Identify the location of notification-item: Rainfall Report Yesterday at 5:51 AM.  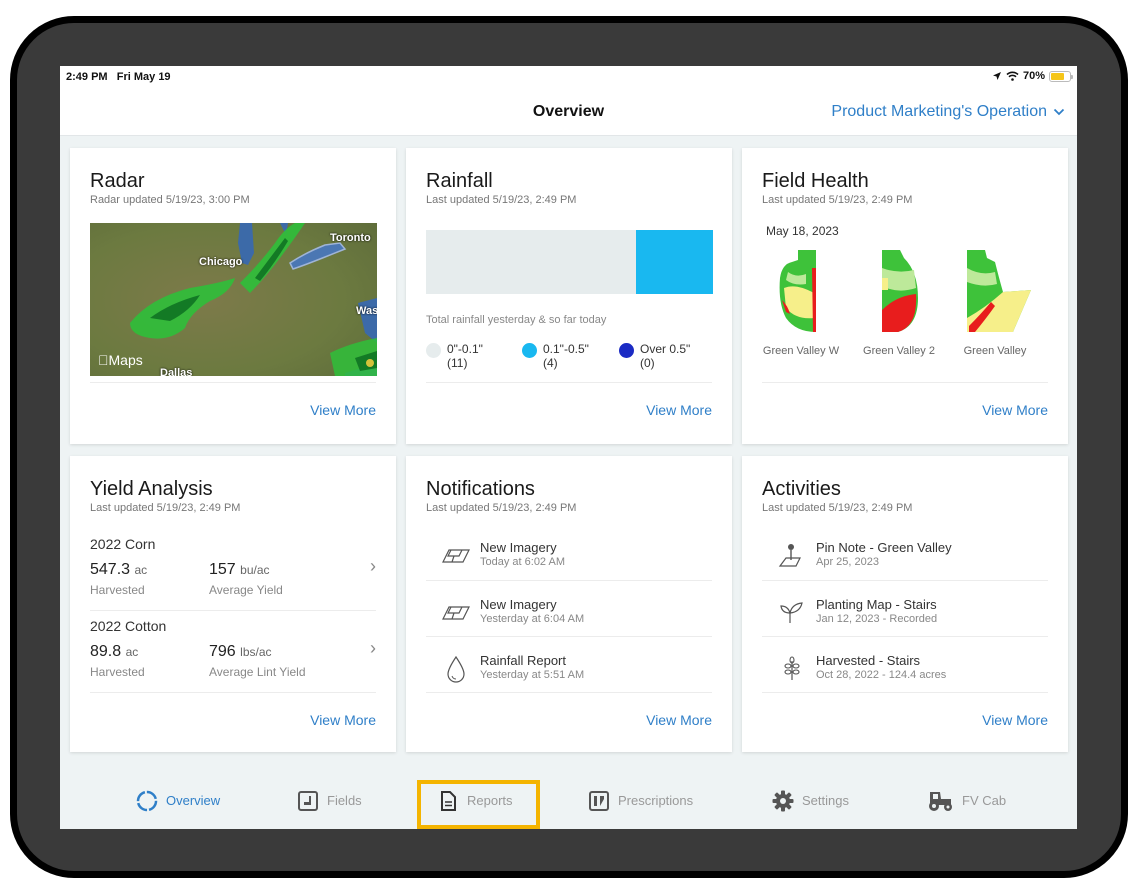
(577, 679).